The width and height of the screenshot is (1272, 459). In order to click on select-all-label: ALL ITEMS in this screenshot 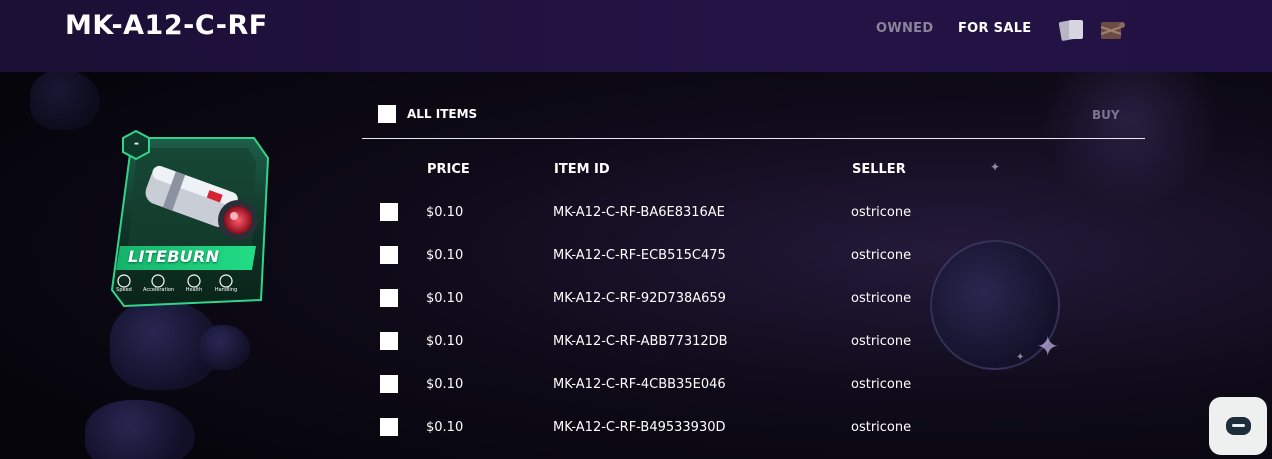, I will do `click(442, 114)`.